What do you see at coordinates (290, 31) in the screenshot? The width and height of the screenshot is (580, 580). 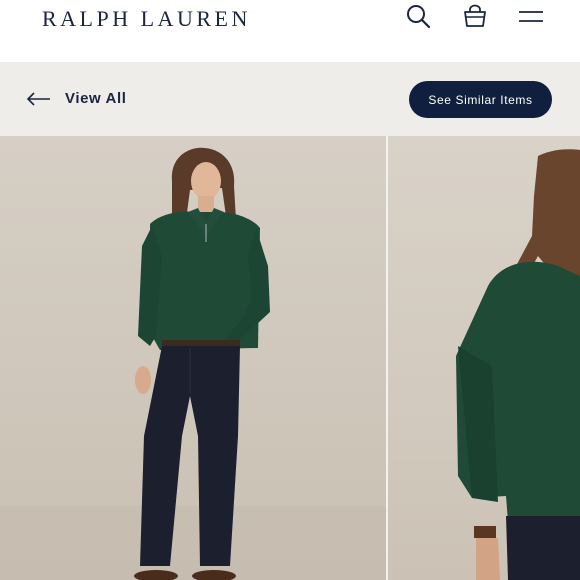 I see `site-header: RALPH LAUREN` at bounding box center [290, 31].